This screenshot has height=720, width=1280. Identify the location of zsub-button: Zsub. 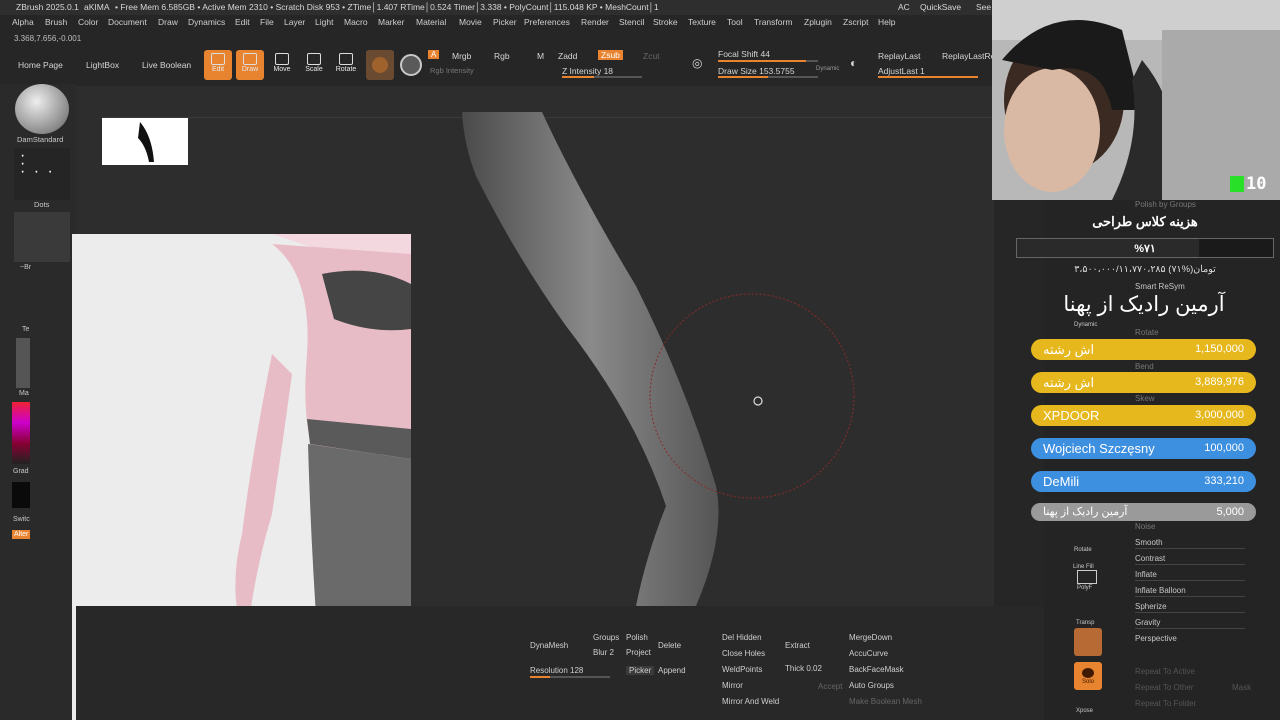
(610, 55).